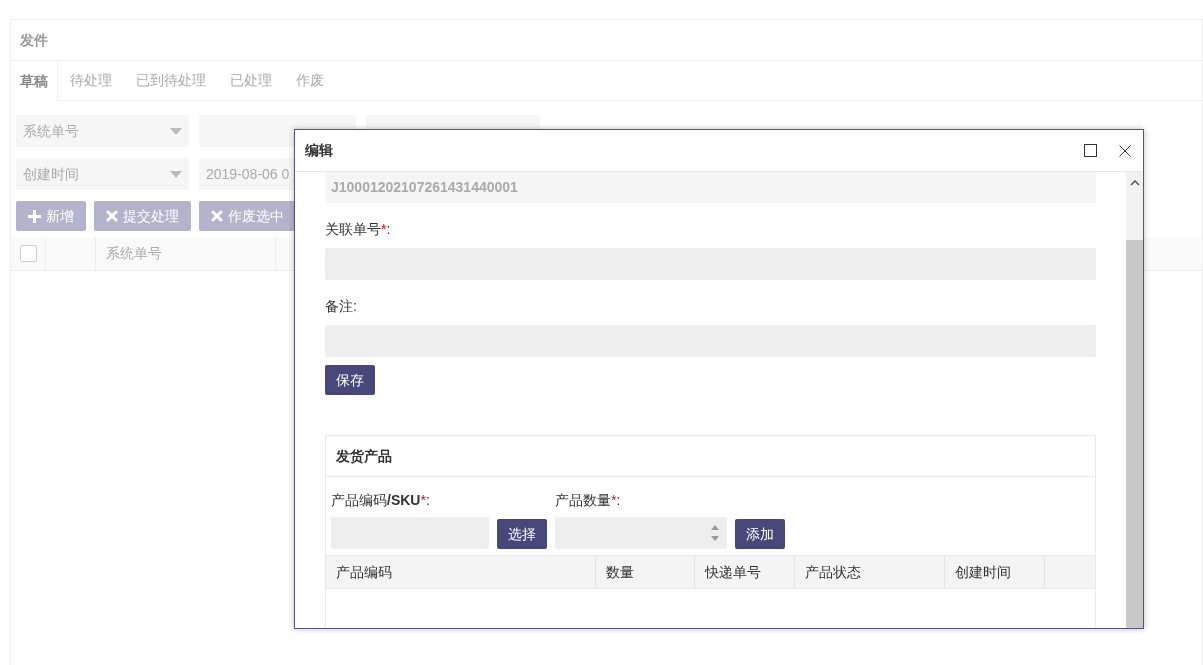 This screenshot has height=665, width=1203. What do you see at coordinates (760, 534) in the screenshot?
I see `add-button: 添加` at bounding box center [760, 534].